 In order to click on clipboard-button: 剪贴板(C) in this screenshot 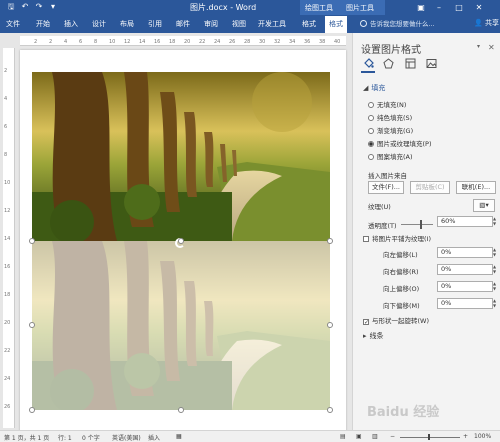, I will do `click(430, 187)`.